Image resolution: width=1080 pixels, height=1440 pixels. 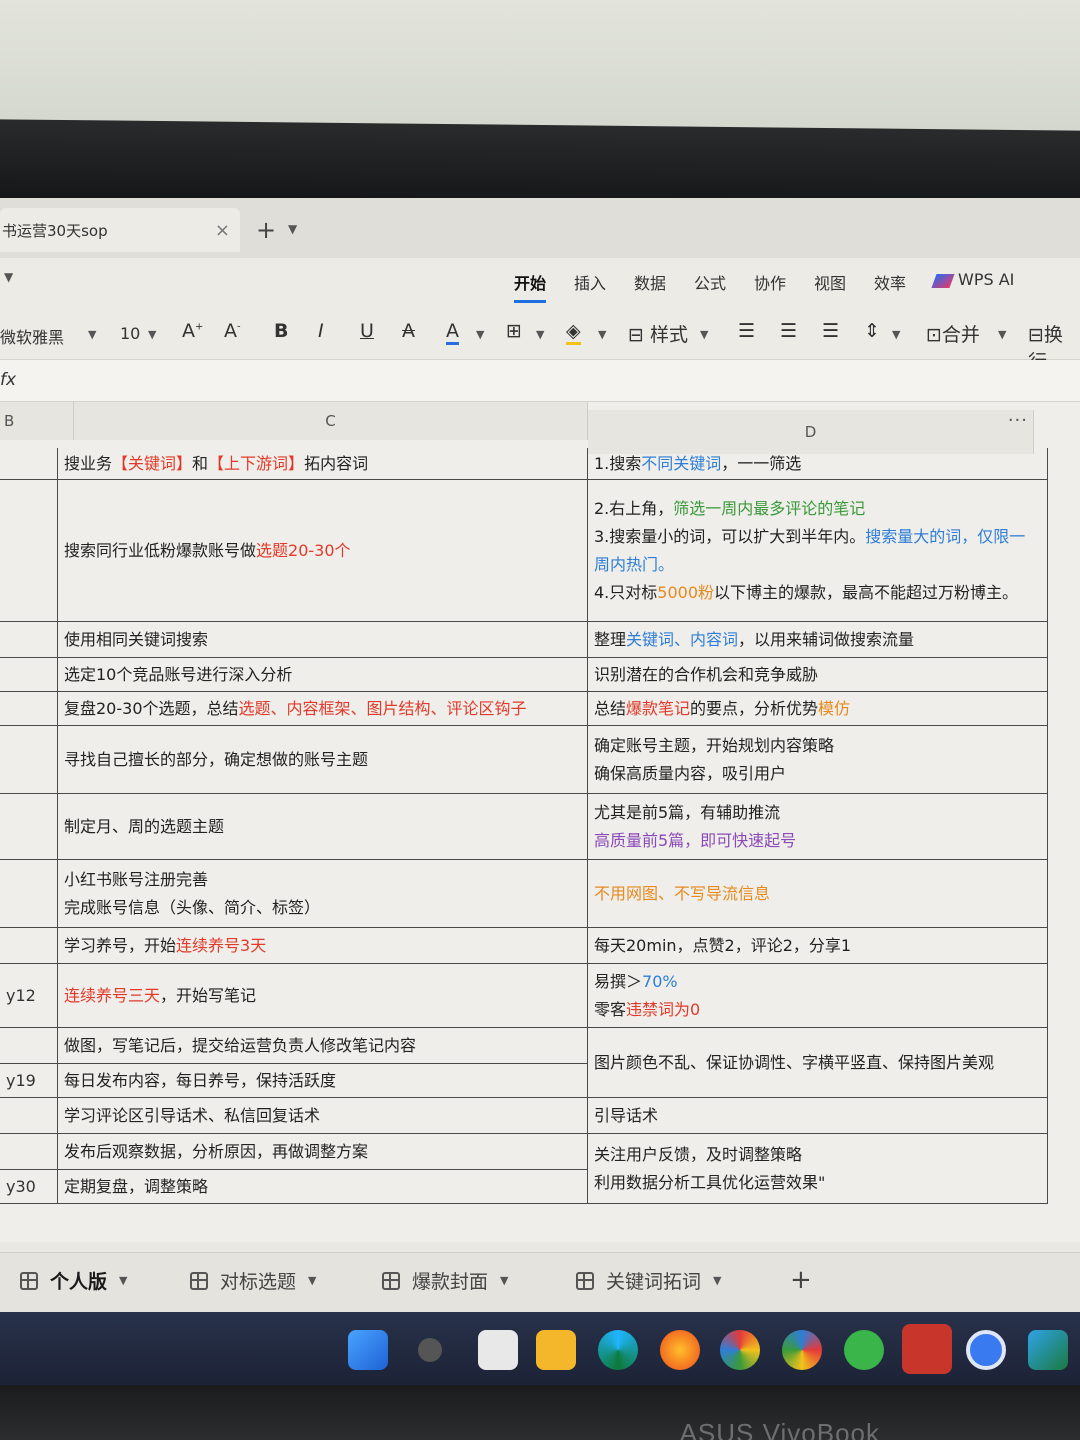 What do you see at coordinates (29, 1080) in the screenshot?
I see `cell-b: y19` at bounding box center [29, 1080].